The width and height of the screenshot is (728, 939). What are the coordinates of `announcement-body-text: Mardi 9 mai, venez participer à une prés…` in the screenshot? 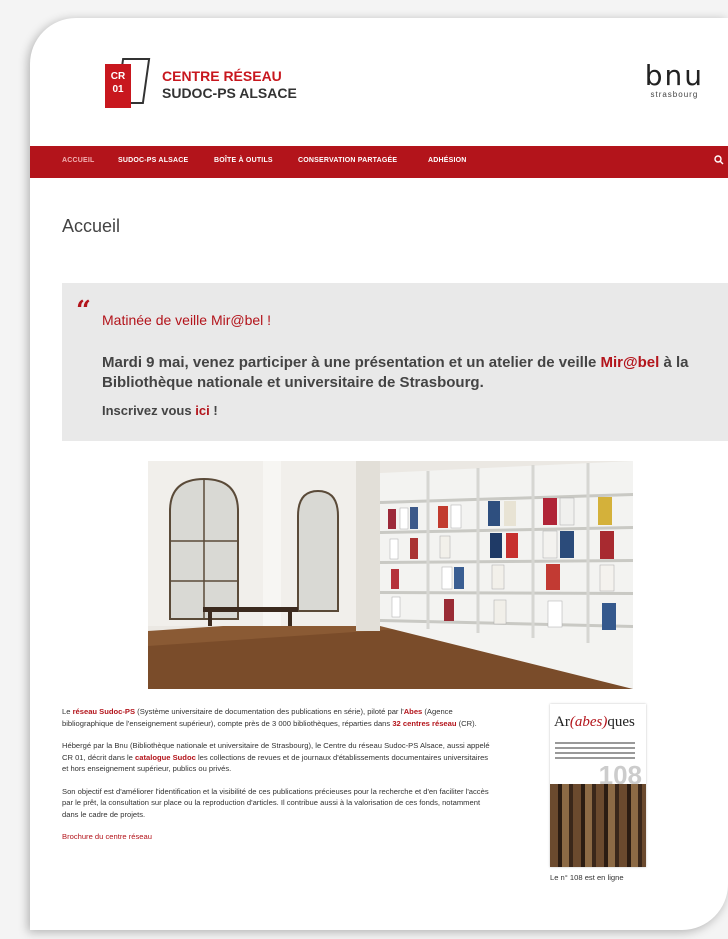 It's located at (349, 362).